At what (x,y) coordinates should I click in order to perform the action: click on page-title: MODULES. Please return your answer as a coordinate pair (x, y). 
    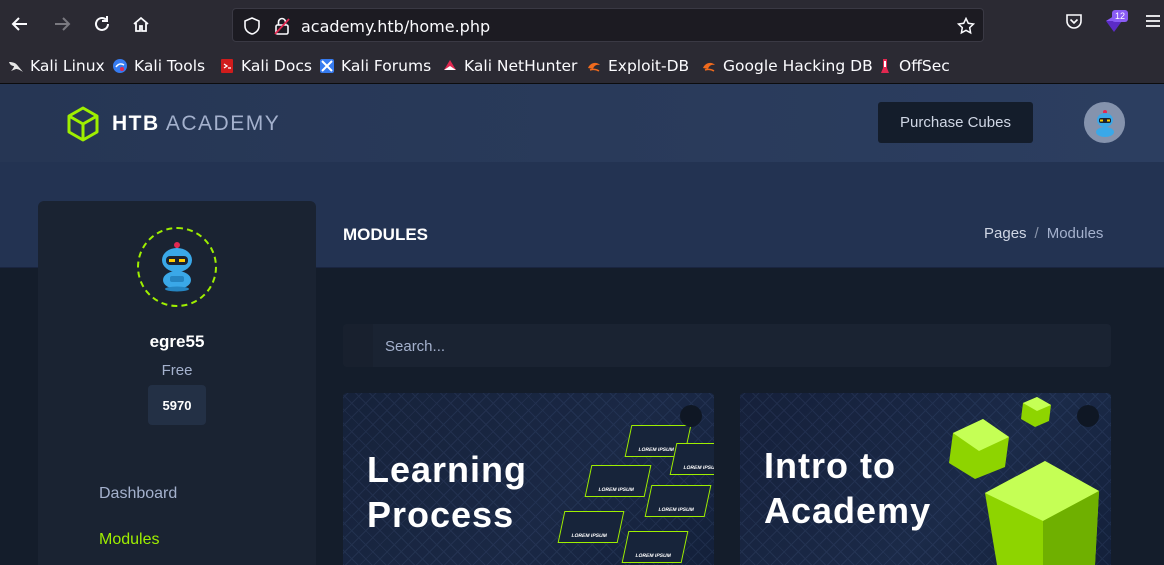
    Looking at the image, I should click on (385, 234).